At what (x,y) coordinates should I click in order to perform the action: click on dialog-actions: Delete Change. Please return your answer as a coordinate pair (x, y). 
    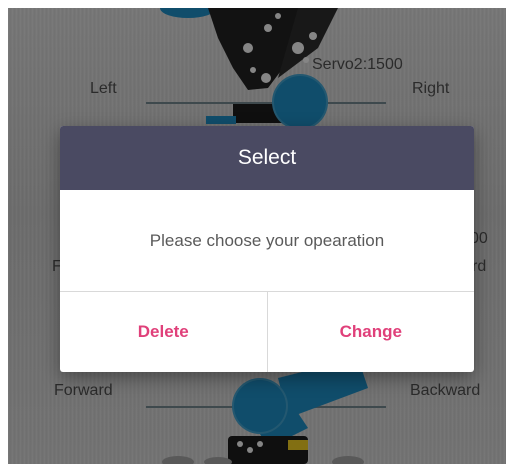
    Looking at the image, I should click on (267, 332).